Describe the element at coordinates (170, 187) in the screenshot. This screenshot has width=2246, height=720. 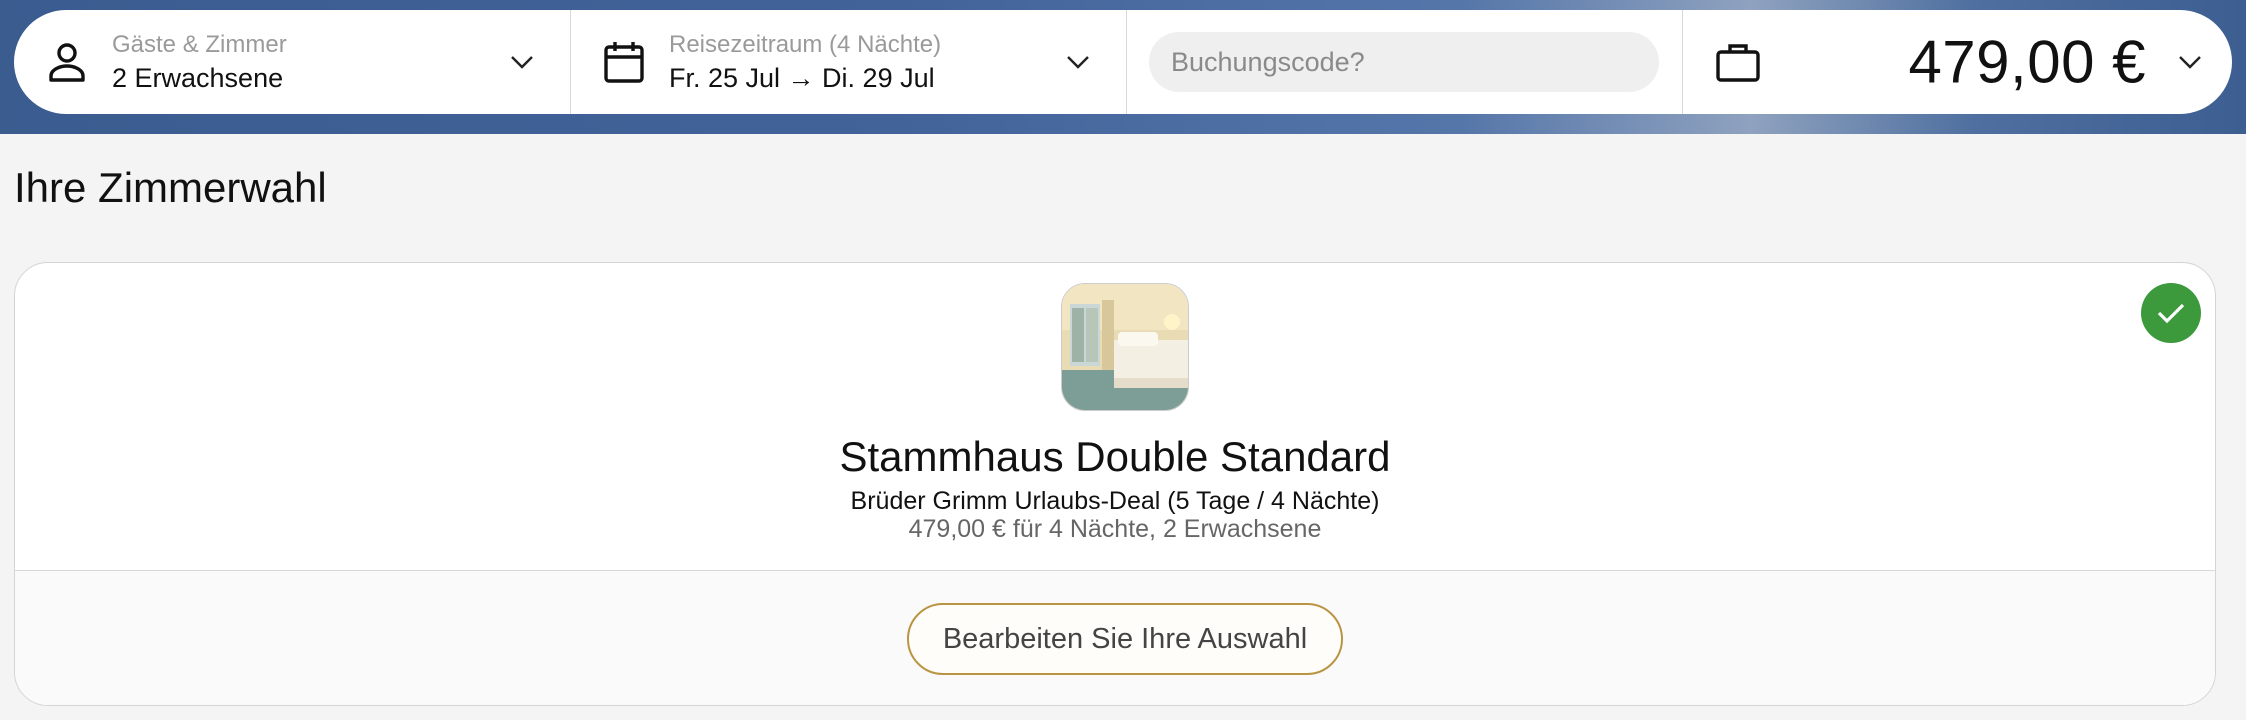
I see `section-title: Ihre Zimmerwahl` at that location.